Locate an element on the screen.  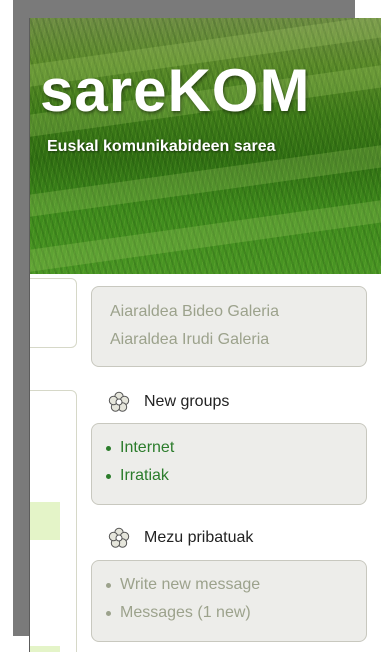
left-column-box is located at coordinates (53, 313).